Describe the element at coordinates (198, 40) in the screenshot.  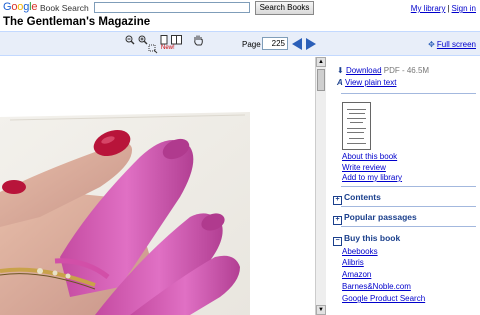
I see `hand-pan-icon` at that location.